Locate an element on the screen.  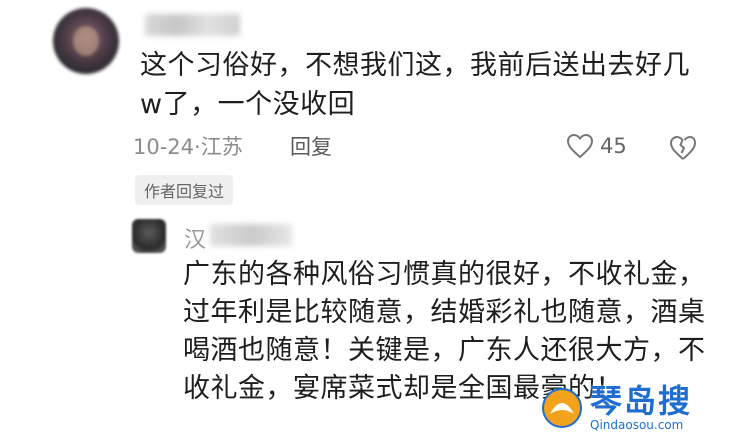
comment-text: 这个习俗好，不想我们这，我前后送出去好几w了，一个没收回 is located at coordinates (415, 85).